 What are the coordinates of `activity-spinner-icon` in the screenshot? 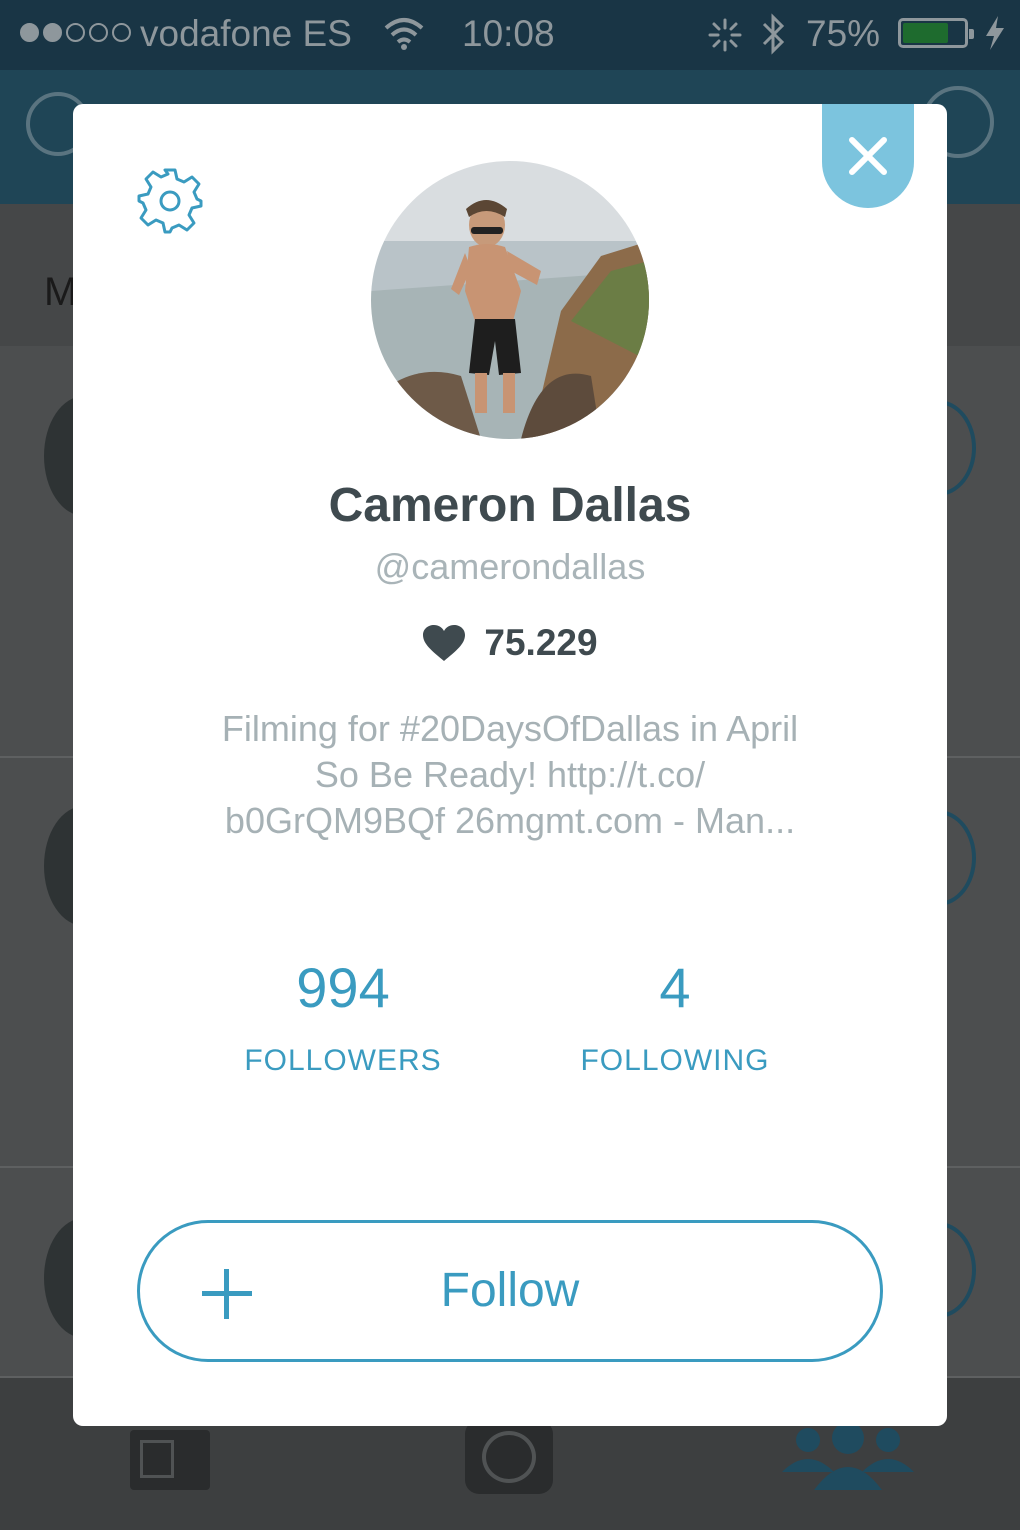 It's located at (725, 35).